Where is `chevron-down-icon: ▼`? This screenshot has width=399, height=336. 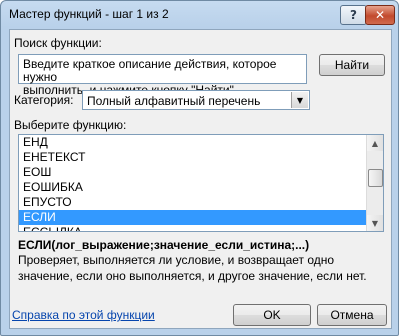
chevron-down-icon: ▼ is located at coordinates (299, 100).